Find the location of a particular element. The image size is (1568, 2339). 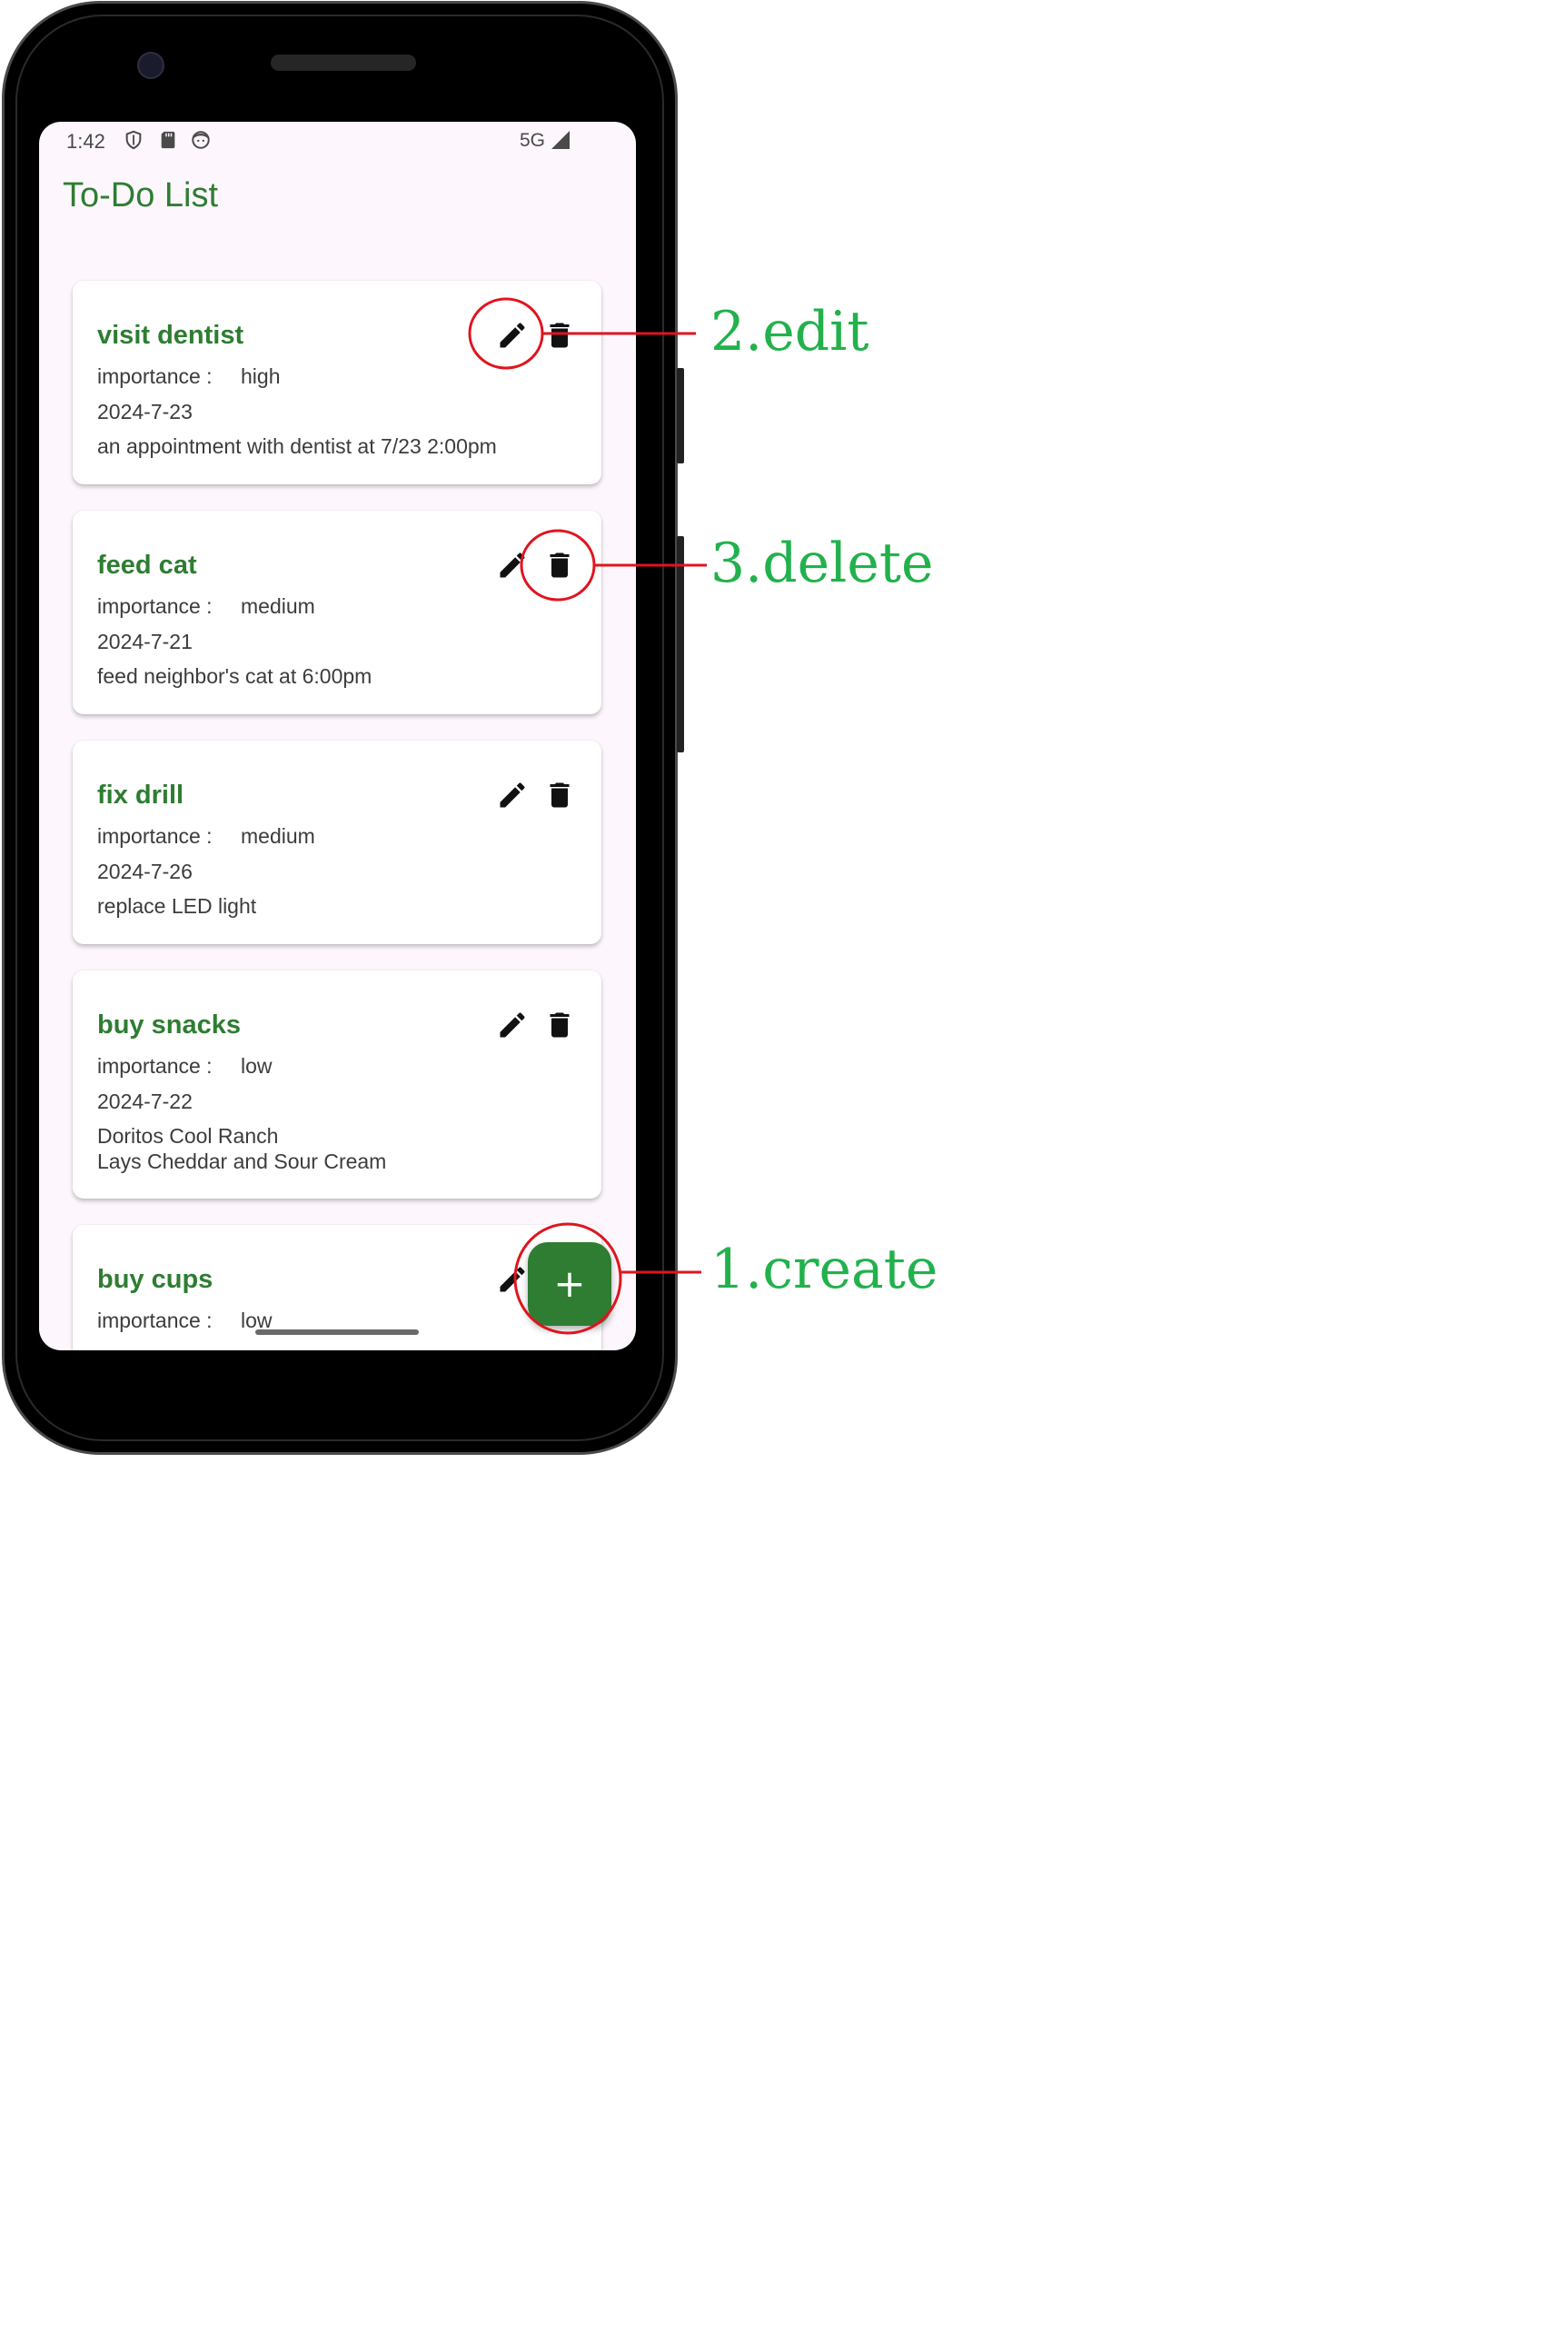

plus-icon: + is located at coordinates (569, 1283).